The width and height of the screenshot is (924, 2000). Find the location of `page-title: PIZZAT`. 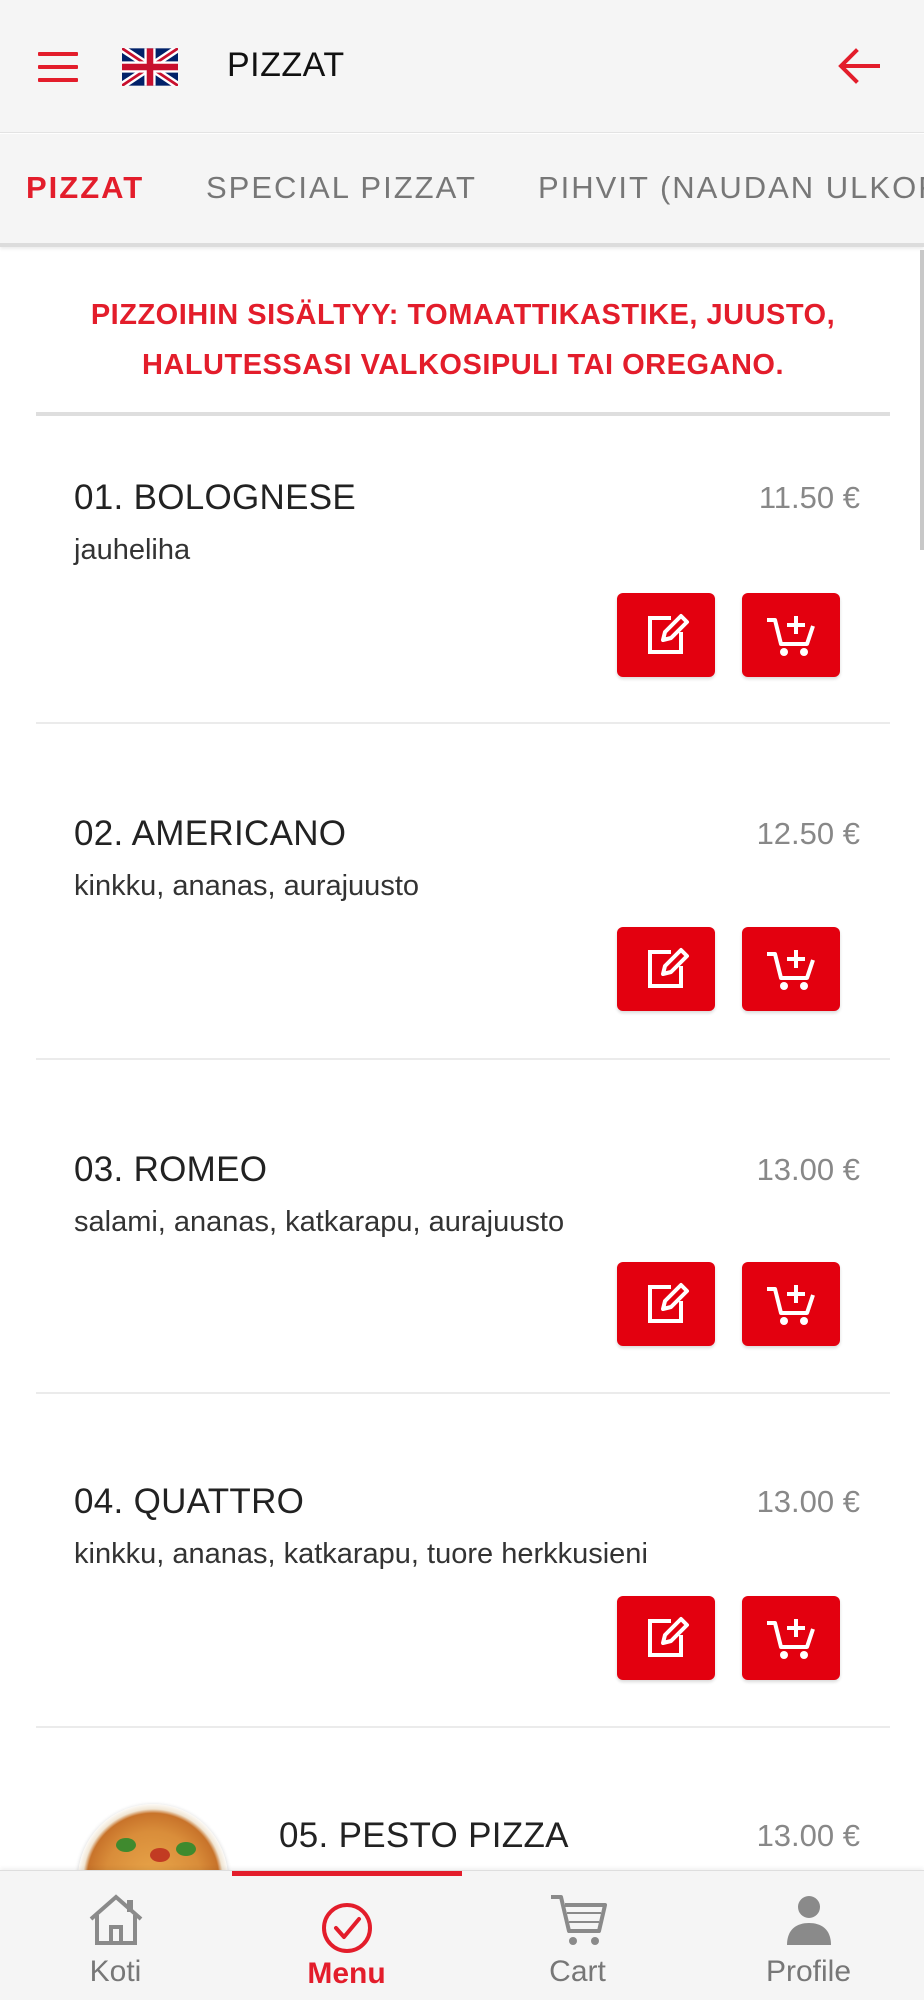

page-title: PIZZAT is located at coordinates (286, 65).